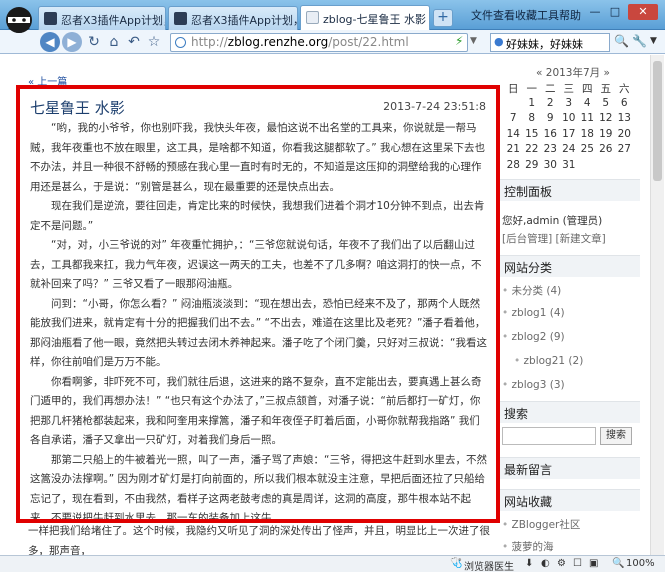  I want to click on calendar-cell: 29, so click(532, 164).